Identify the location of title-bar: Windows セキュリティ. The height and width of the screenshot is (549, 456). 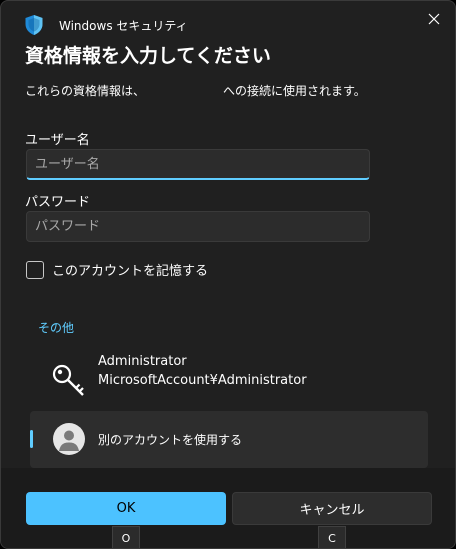
(228, 21).